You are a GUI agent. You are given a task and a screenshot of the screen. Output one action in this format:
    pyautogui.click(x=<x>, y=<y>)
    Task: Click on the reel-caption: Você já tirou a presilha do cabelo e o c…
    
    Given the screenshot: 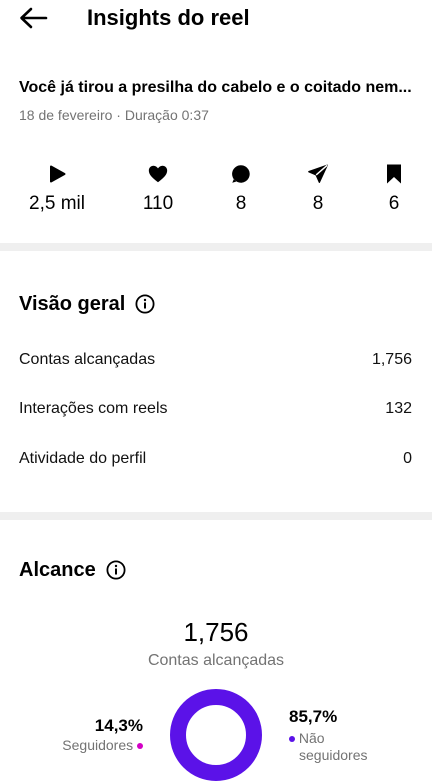 What is the action you would take?
    pyautogui.click(x=215, y=87)
    